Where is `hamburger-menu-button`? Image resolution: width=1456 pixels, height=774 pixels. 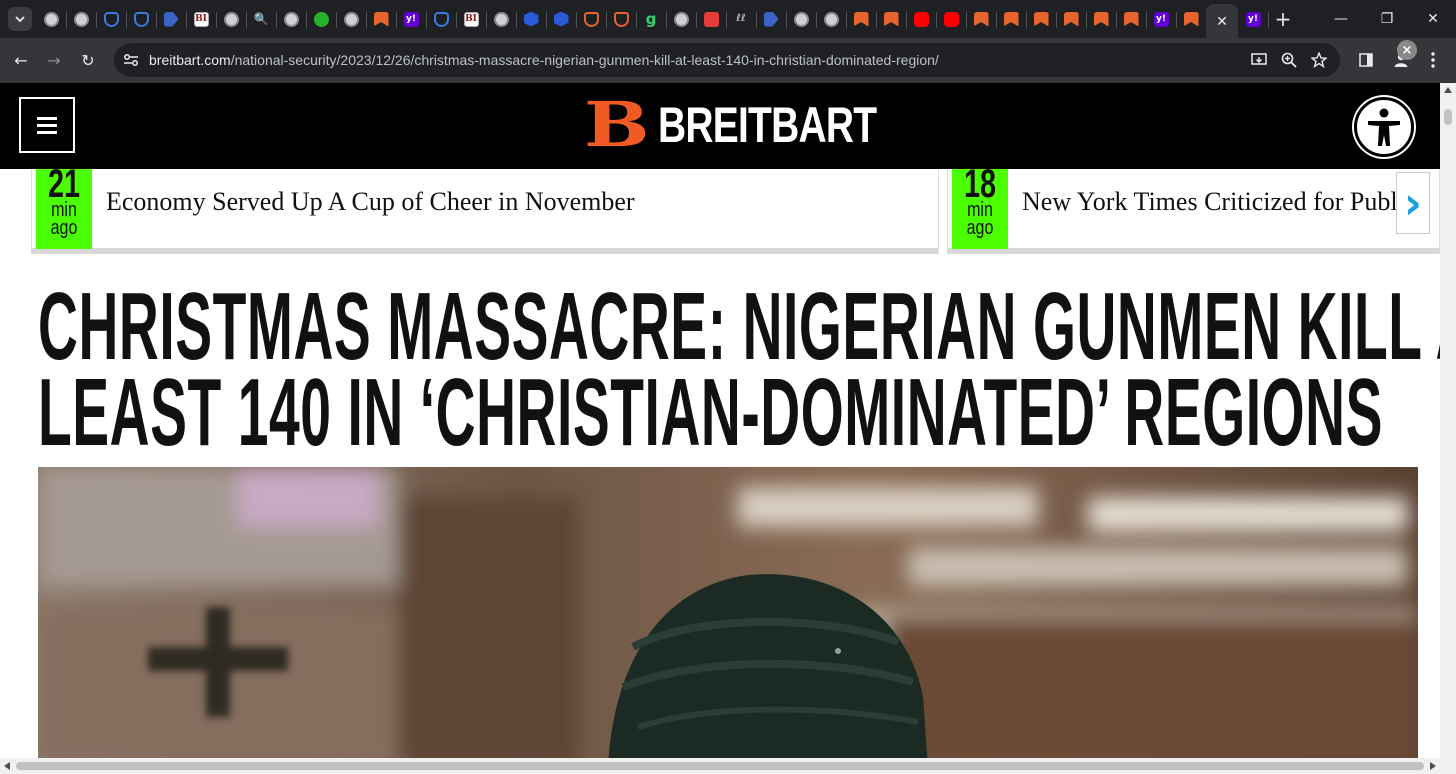 hamburger-menu-button is located at coordinates (47, 125).